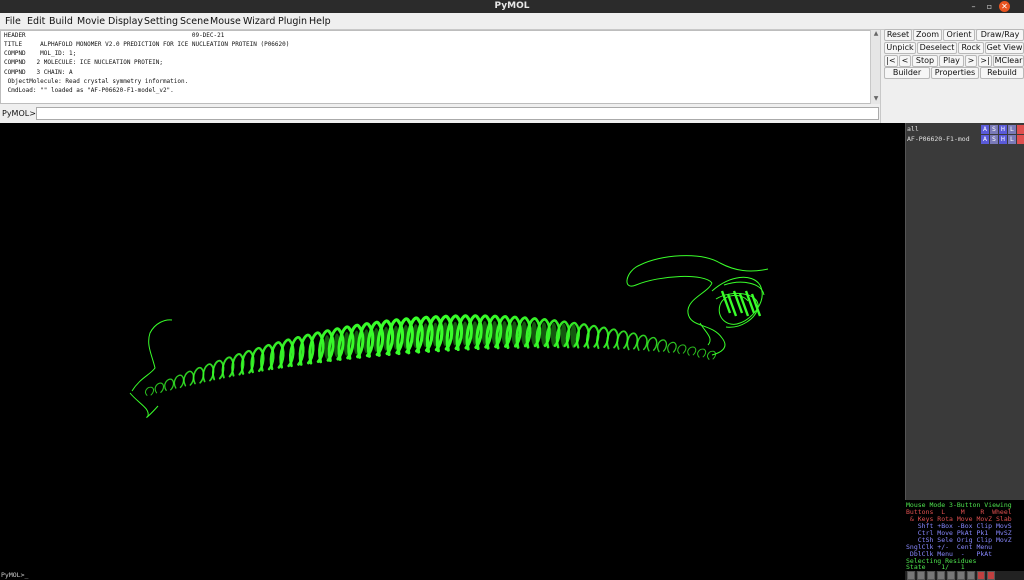 The width and height of the screenshot is (1024, 580). What do you see at coordinates (38, 72) in the screenshot?
I see `log-line: COMPND 3 CHAIN: A` at bounding box center [38, 72].